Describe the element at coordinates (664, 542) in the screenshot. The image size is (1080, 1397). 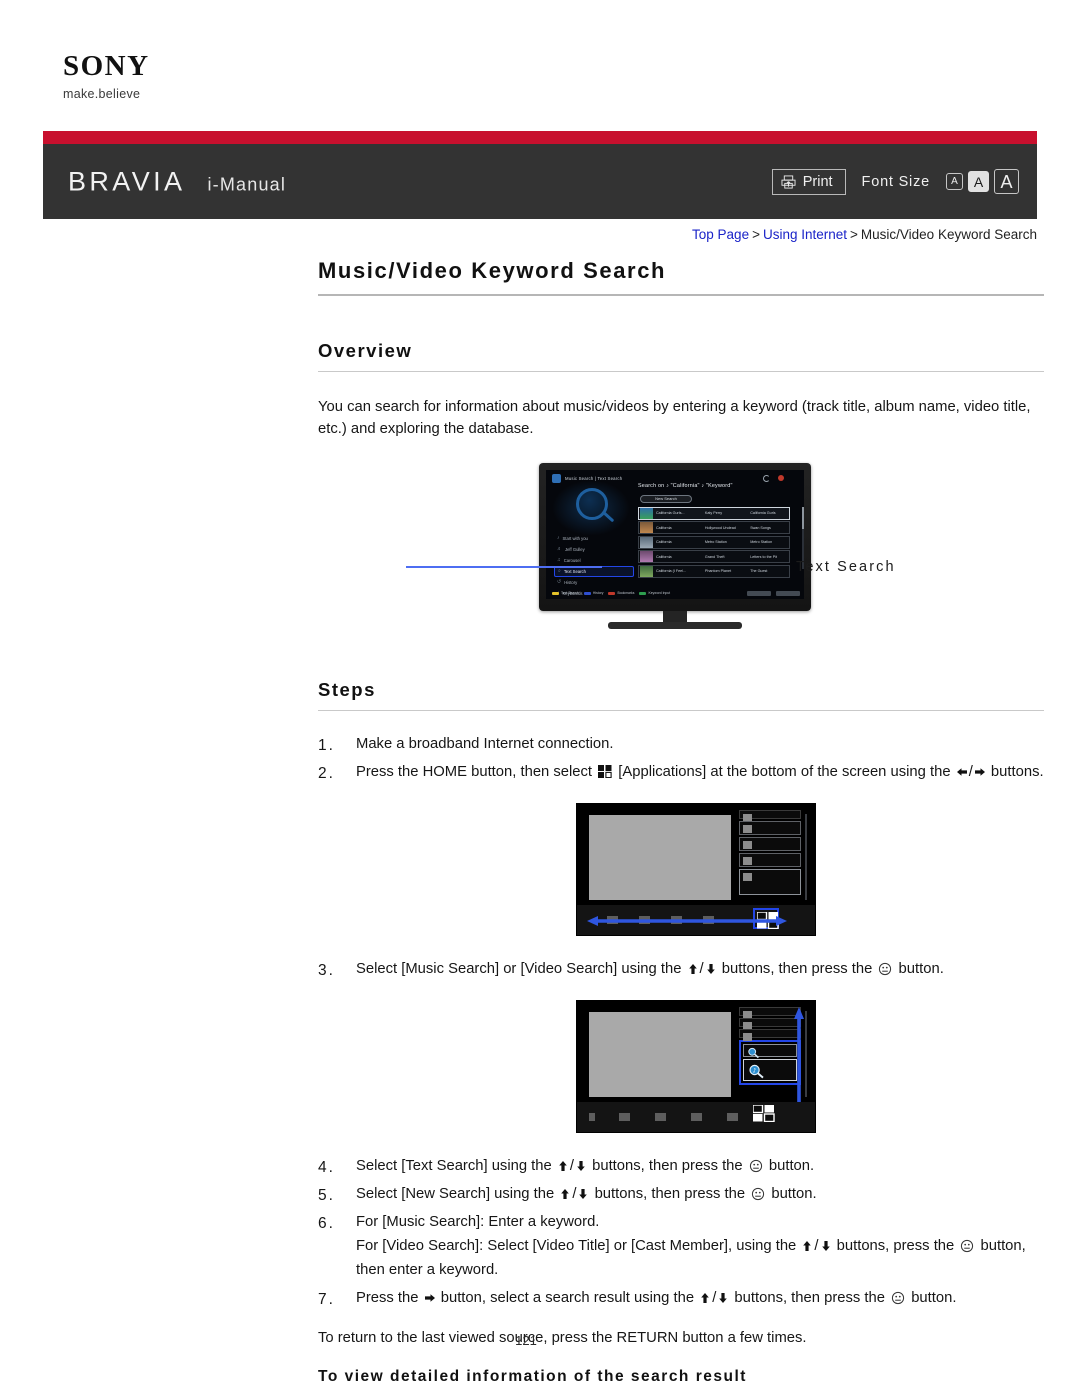
I see `result-title: California` at that location.